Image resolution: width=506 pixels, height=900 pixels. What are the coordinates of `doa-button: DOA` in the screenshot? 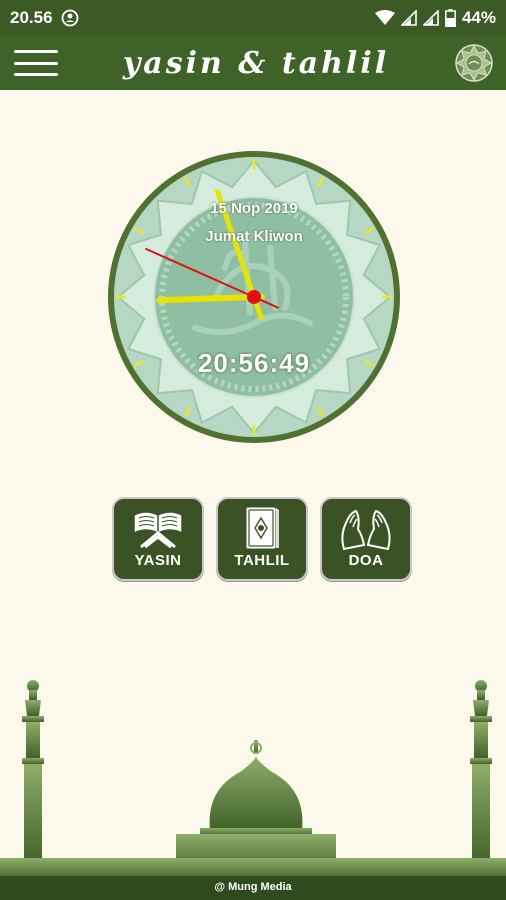 It's located at (366, 539).